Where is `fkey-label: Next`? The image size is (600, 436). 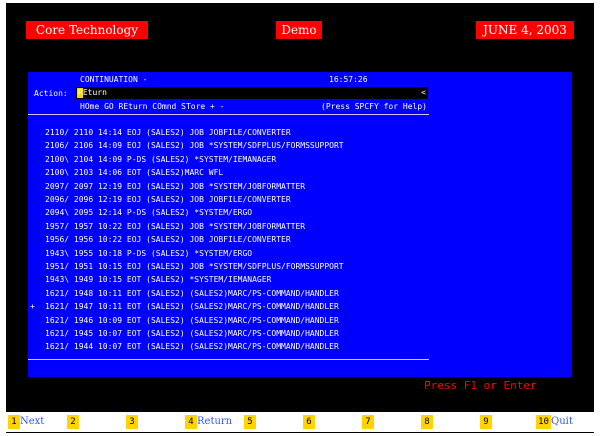 fkey-label: Next is located at coordinates (32, 421).